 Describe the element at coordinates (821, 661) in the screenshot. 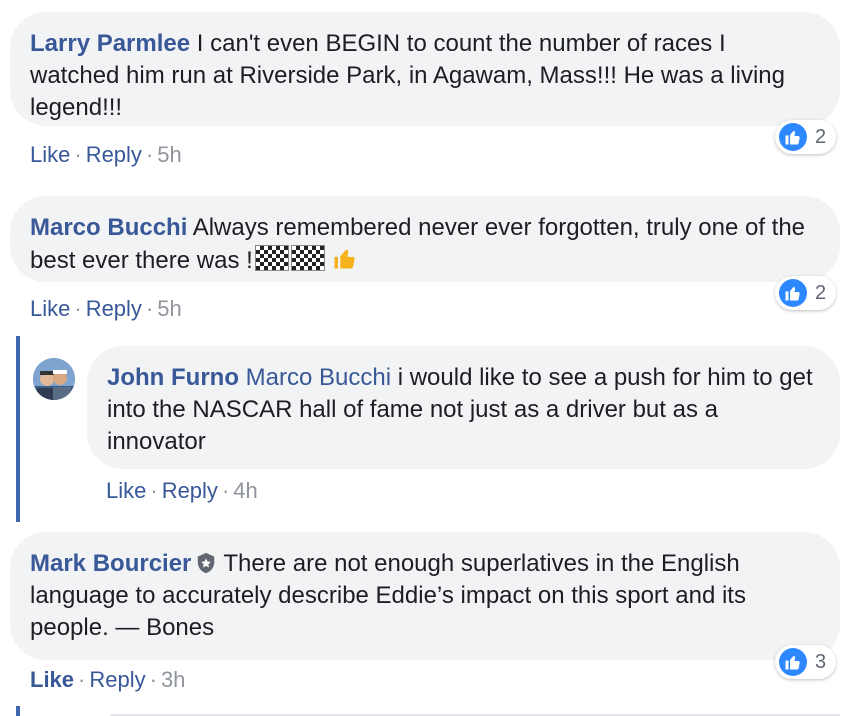

I see `reaction-number: 3` at that location.